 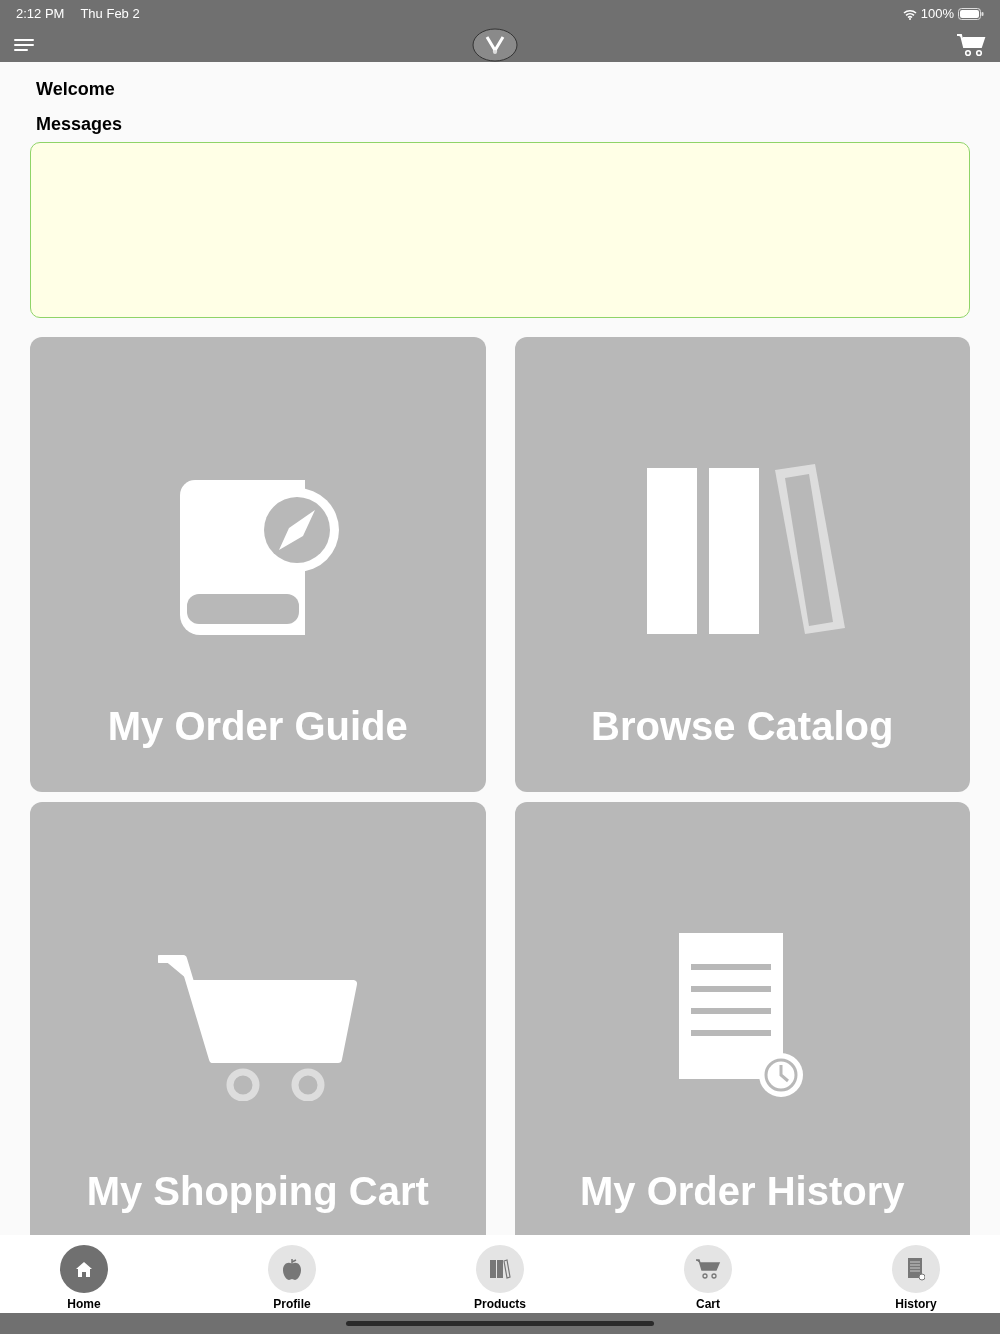 What do you see at coordinates (24, 45) in the screenshot?
I see `menu-icon` at bounding box center [24, 45].